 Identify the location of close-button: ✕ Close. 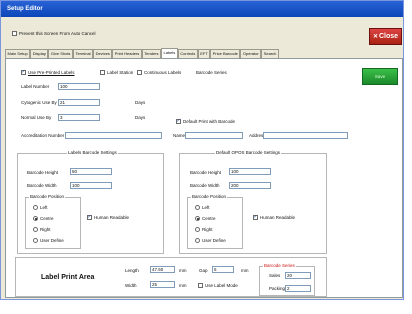
(385, 36).